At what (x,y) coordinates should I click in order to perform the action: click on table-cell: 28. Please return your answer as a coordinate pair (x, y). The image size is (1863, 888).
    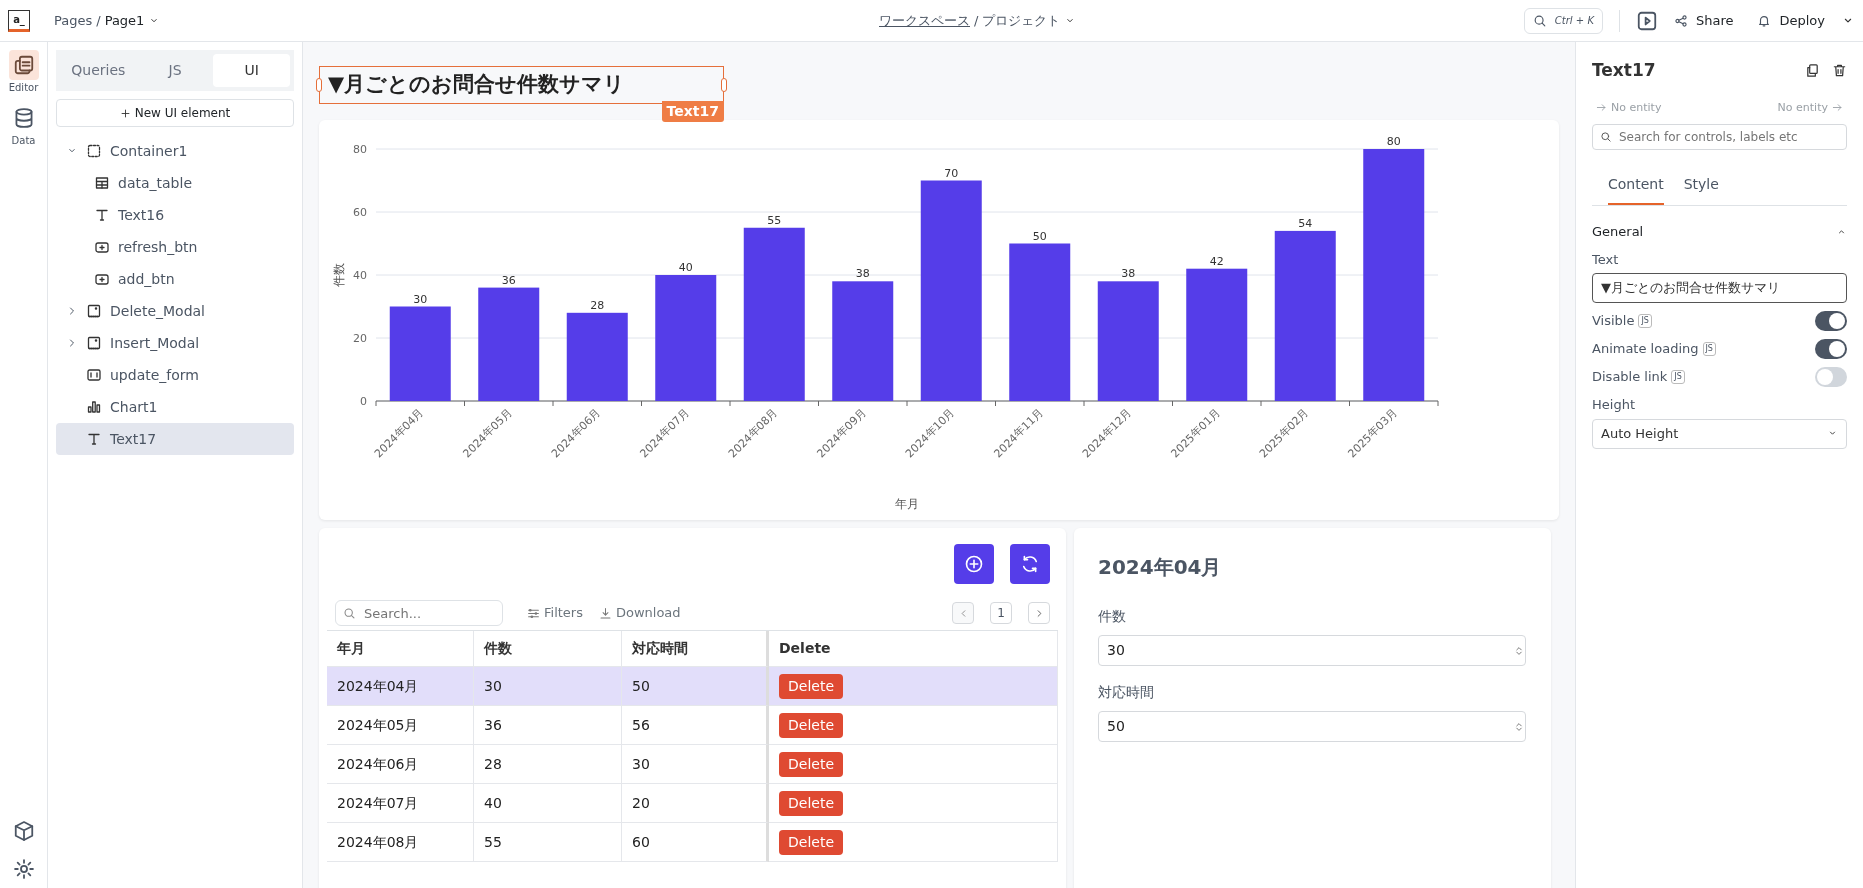
    Looking at the image, I should click on (548, 764).